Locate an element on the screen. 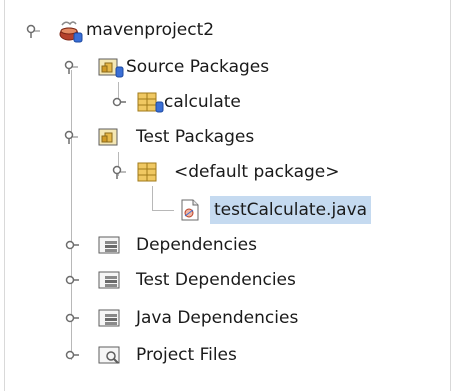 This screenshot has width=452, height=391. tree-node-label: Project Files is located at coordinates (186, 355).